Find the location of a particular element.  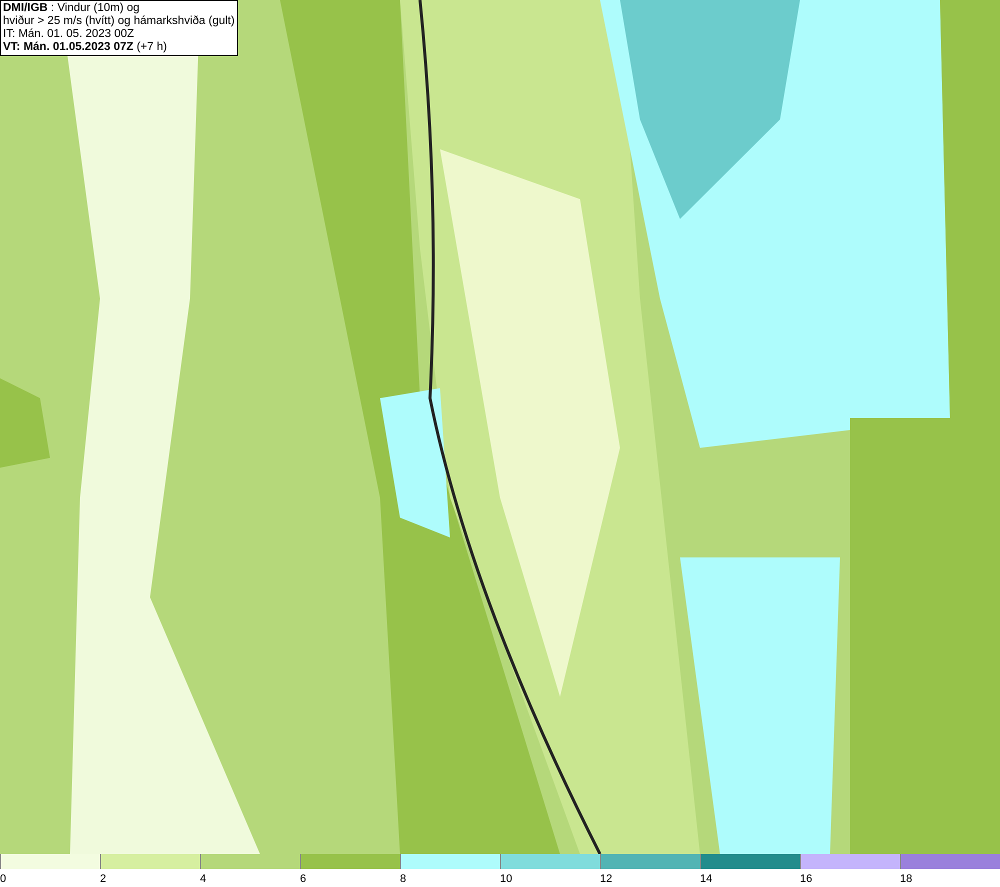

legend-label: 14 is located at coordinates (706, 879).